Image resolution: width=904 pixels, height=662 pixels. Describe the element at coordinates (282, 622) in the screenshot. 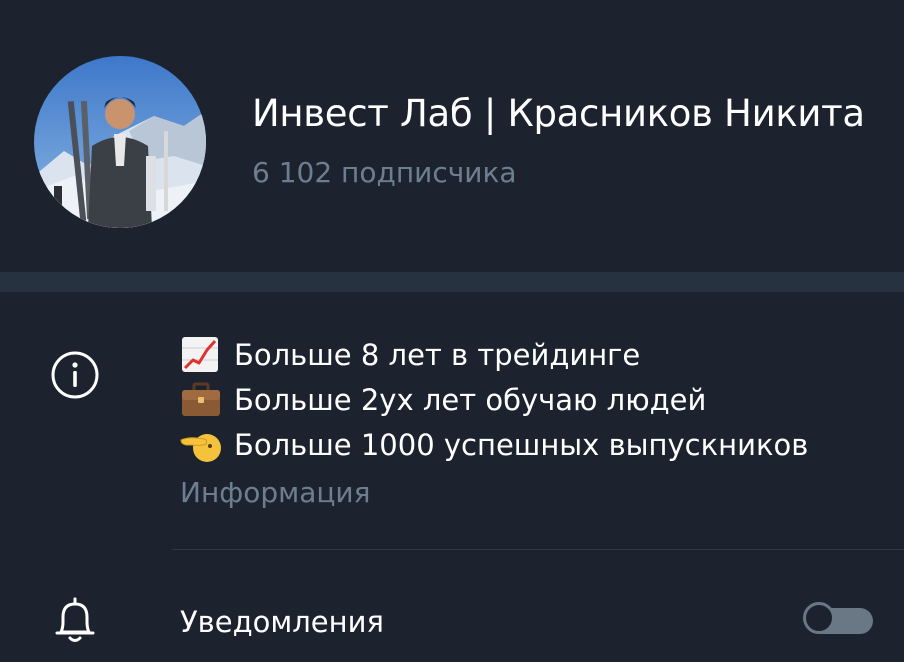

I see `notifications-label: Уведомления` at that location.